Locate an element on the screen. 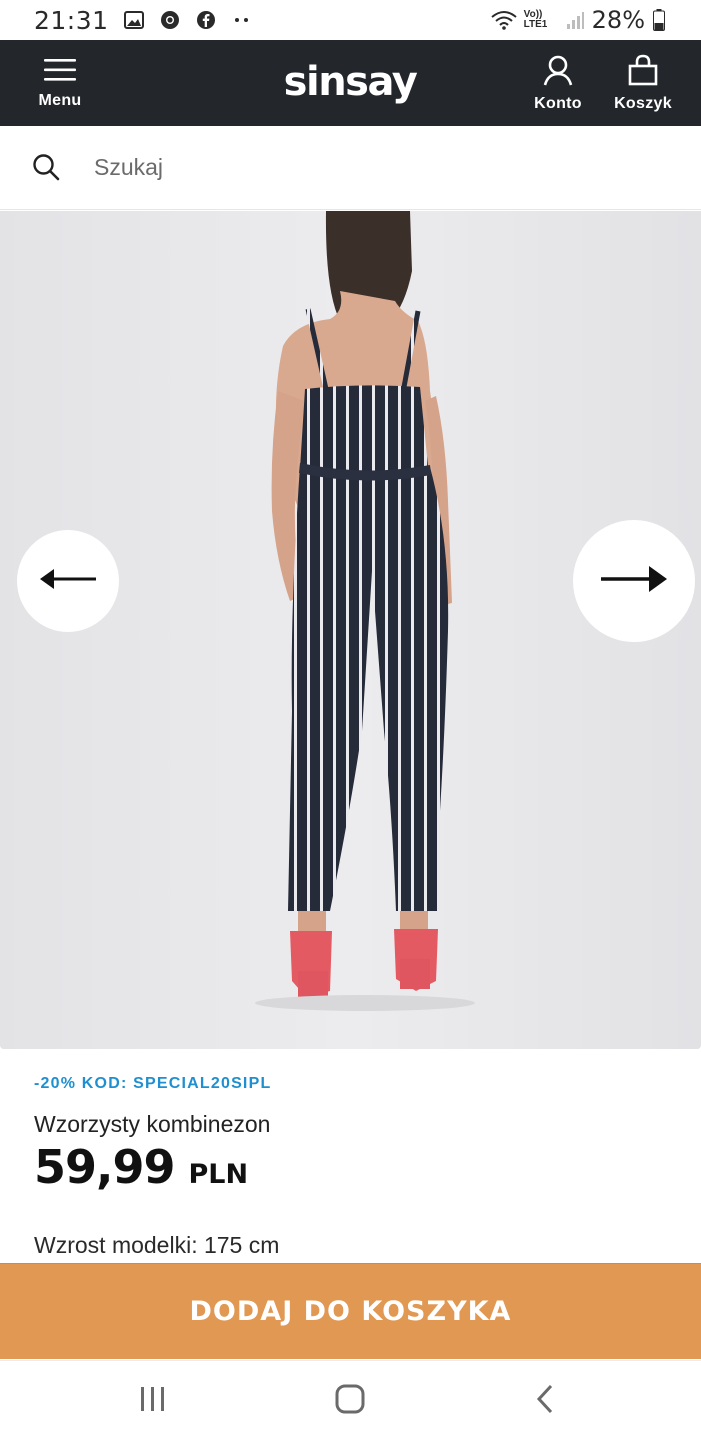 The image size is (701, 1440). more-notifications-icon is located at coordinates (242, 20).